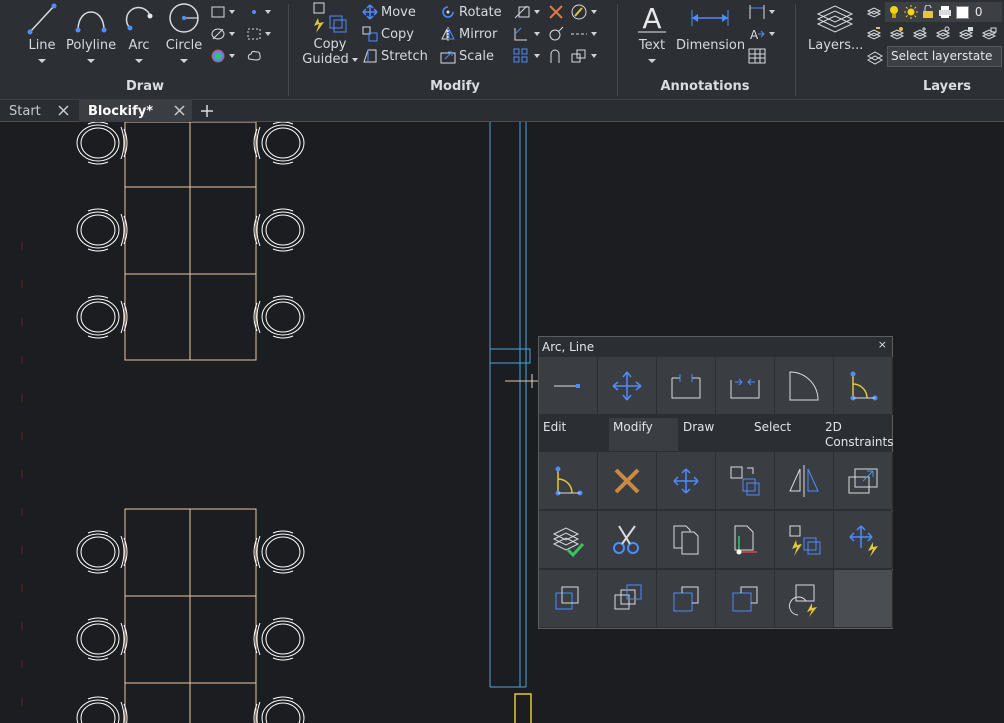 Image resolution: width=1004 pixels, height=723 pixels. Describe the element at coordinates (714, 434) in the screenshot. I see `quad-tab-draw: Draw` at that location.